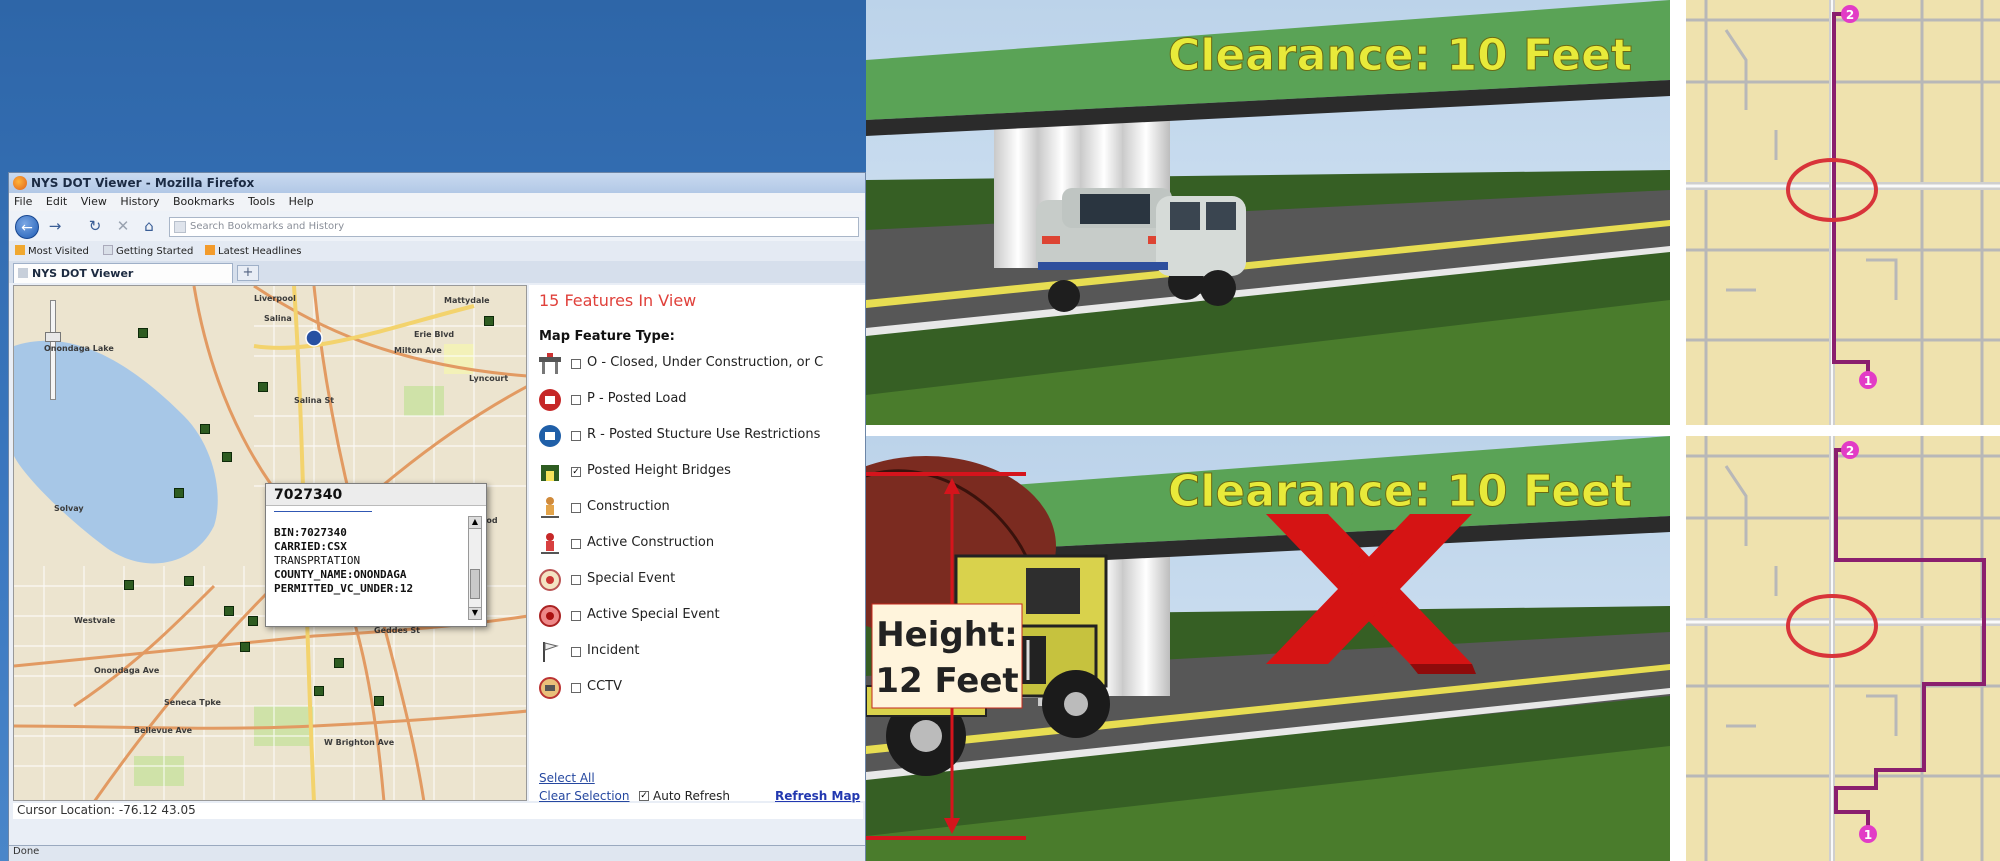 This screenshot has height=861, width=2000. I want to click on map-label: Lyncourt, so click(489, 378).